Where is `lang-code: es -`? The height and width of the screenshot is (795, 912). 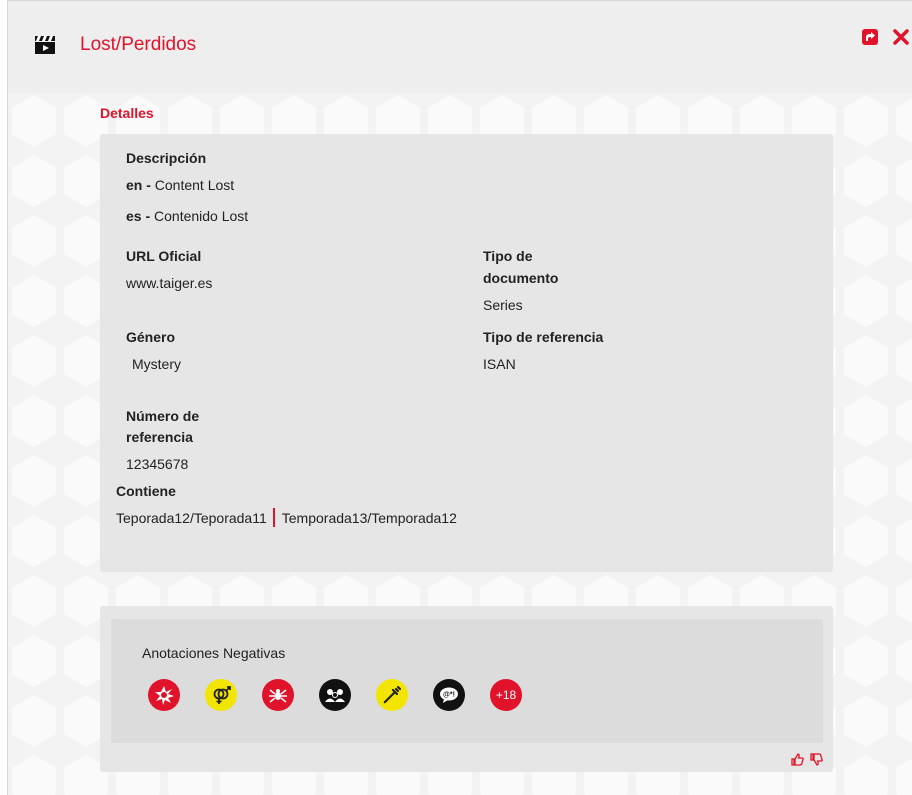 lang-code: es - is located at coordinates (138, 216).